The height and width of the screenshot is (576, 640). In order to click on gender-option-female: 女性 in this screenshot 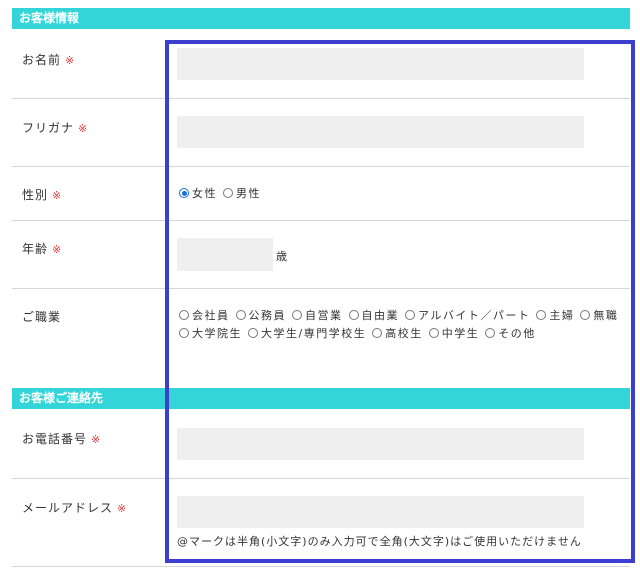, I will do `click(198, 193)`.